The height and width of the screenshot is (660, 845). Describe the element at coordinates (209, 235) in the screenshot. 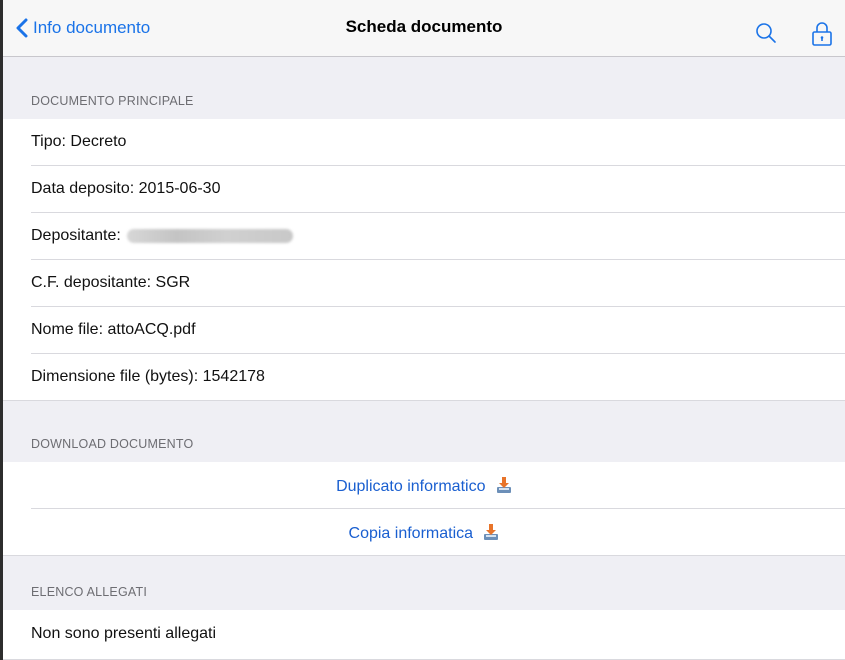

I see `redacted-name` at that location.